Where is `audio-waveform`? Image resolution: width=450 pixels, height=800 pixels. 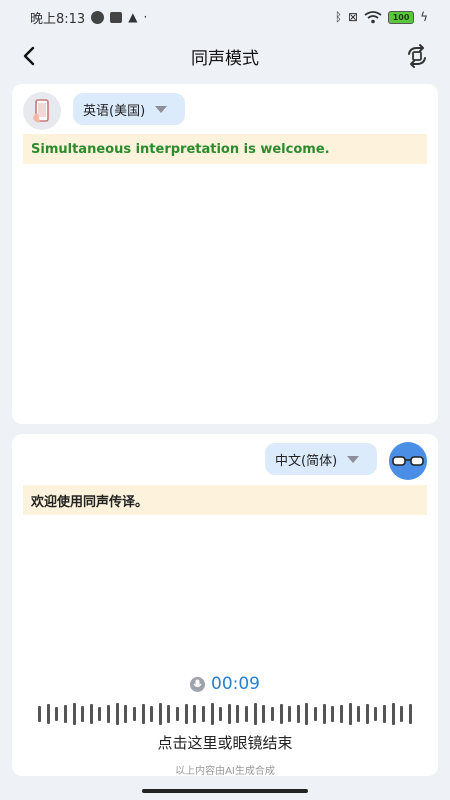
audio-waveform is located at coordinates (225, 714).